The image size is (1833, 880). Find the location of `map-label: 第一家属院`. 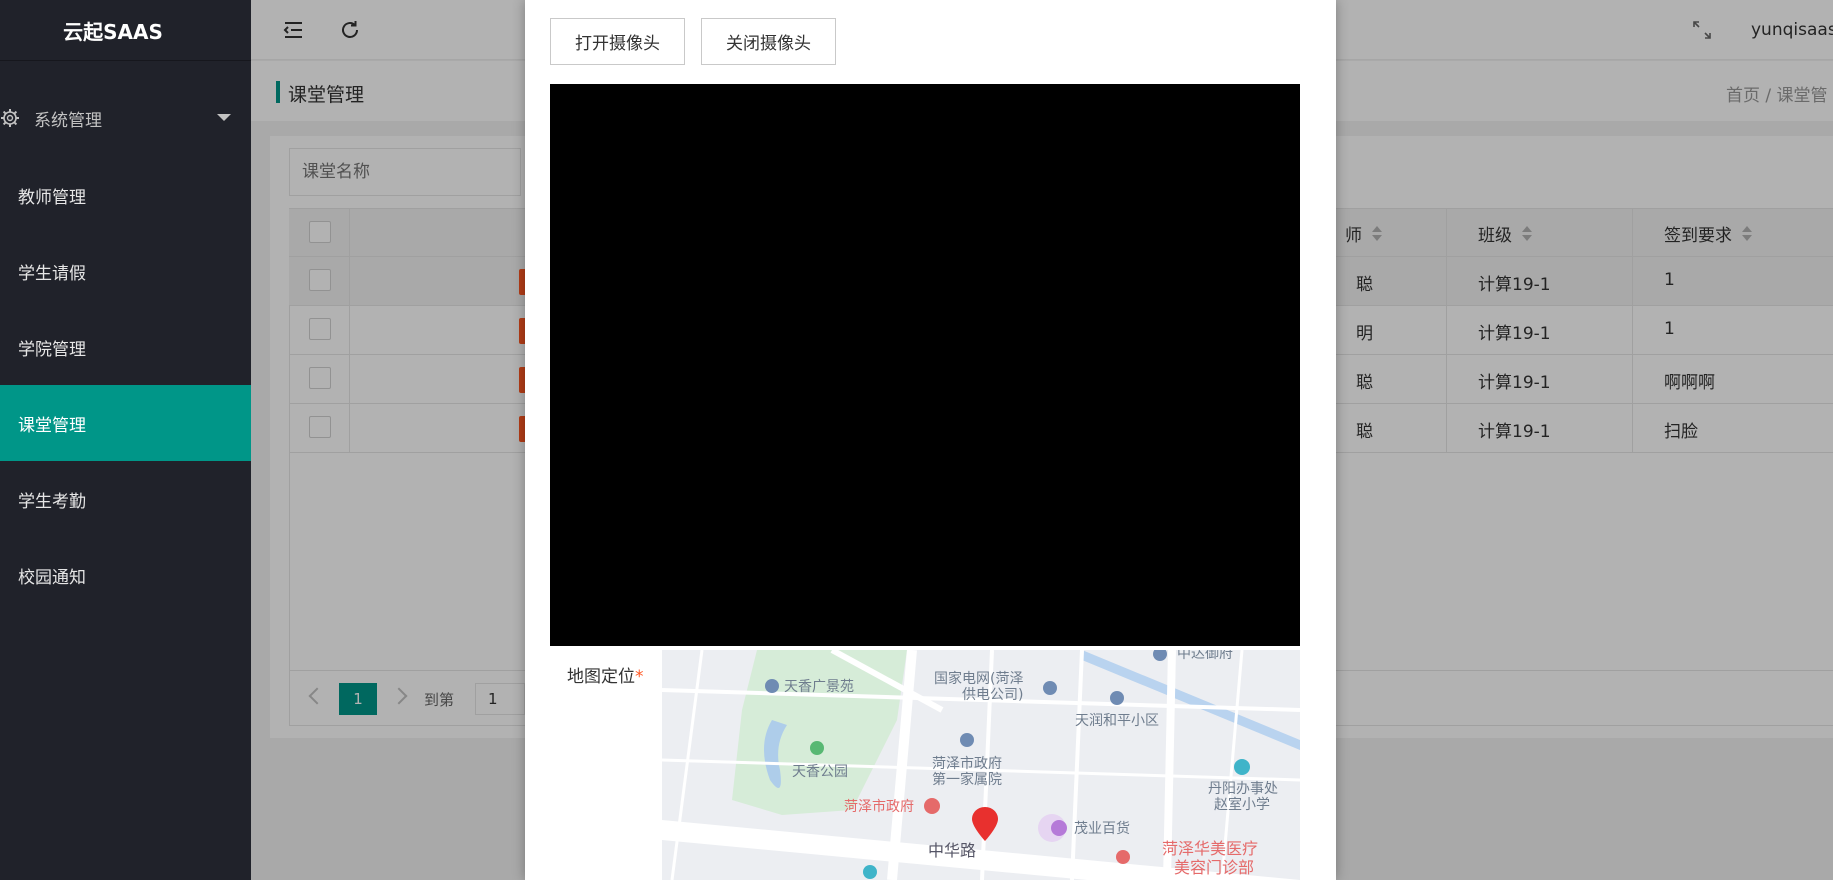

map-label: 第一家属院 is located at coordinates (967, 780).